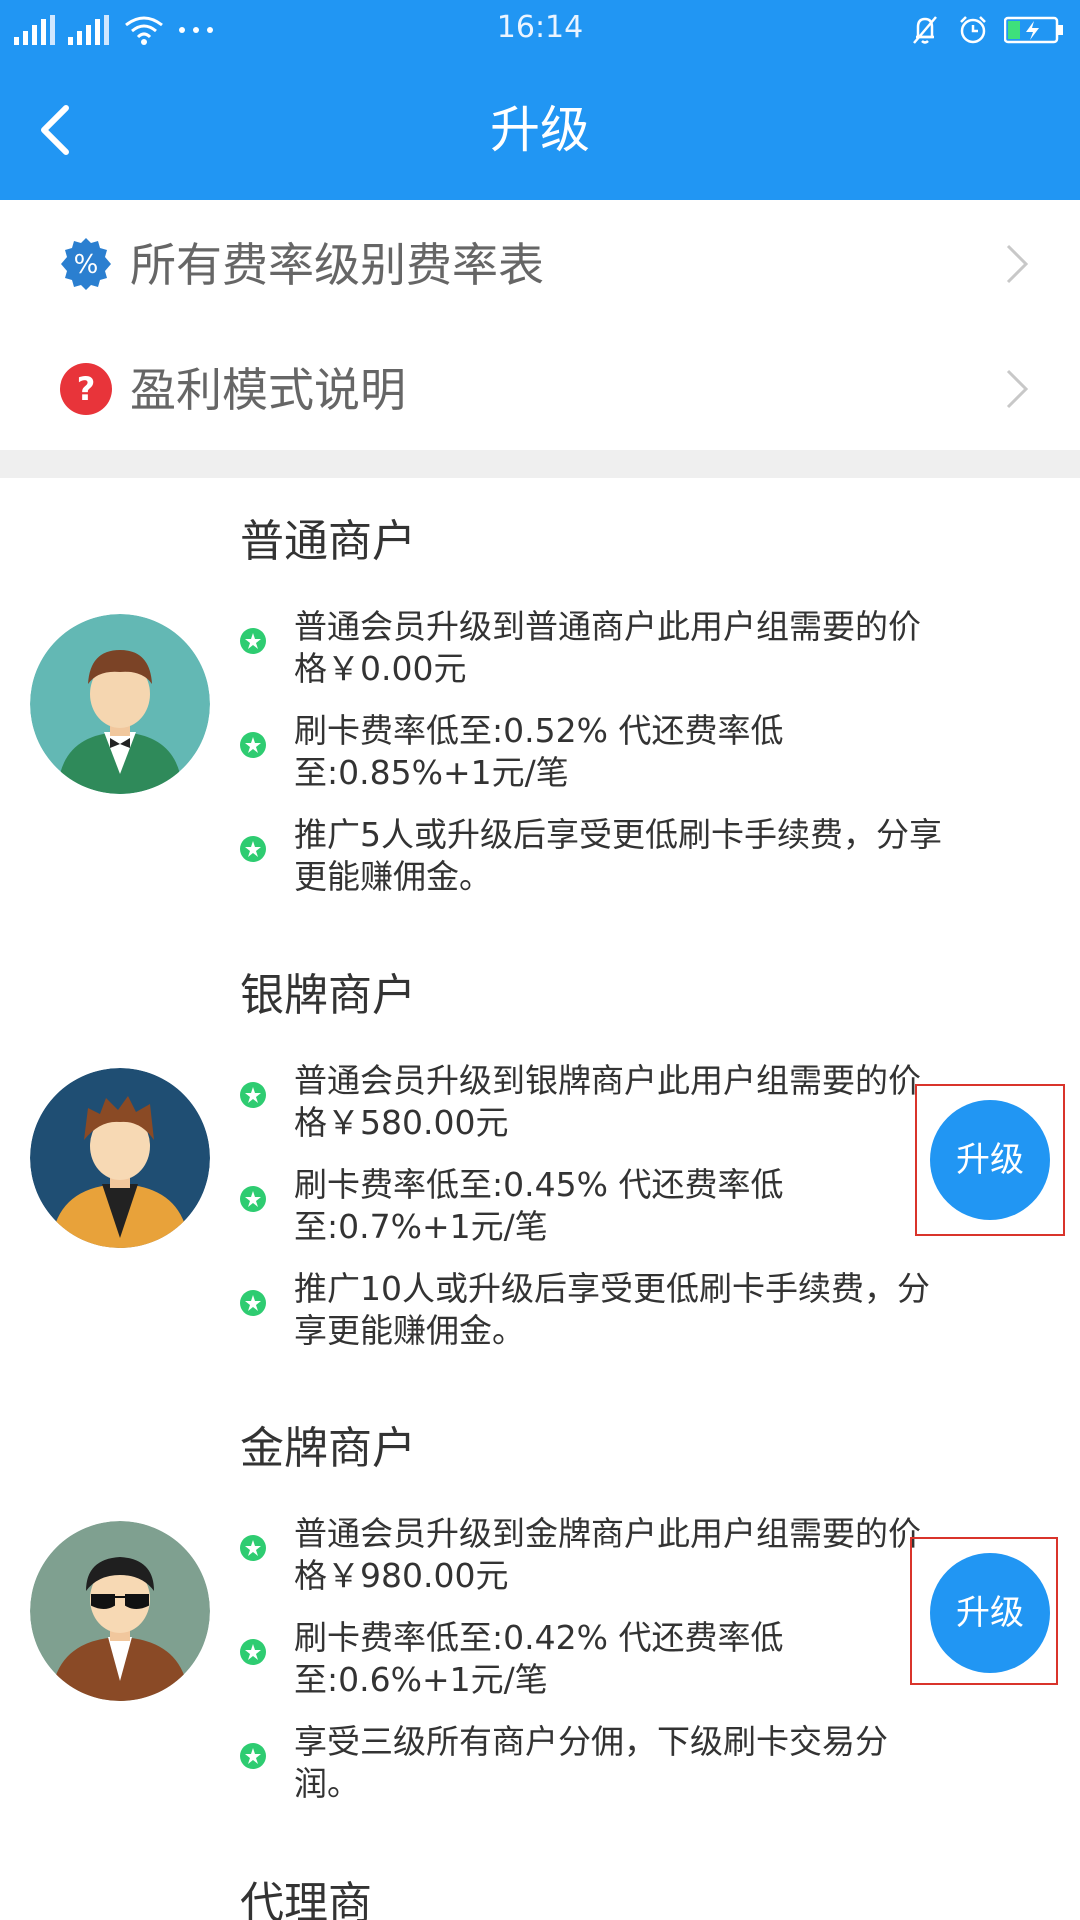 This screenshot has height=1920, width=1080. Describe the element at coordinates (120, 1611) in the screenshot. I see `avatar-gold-merchant-icon` at that location.